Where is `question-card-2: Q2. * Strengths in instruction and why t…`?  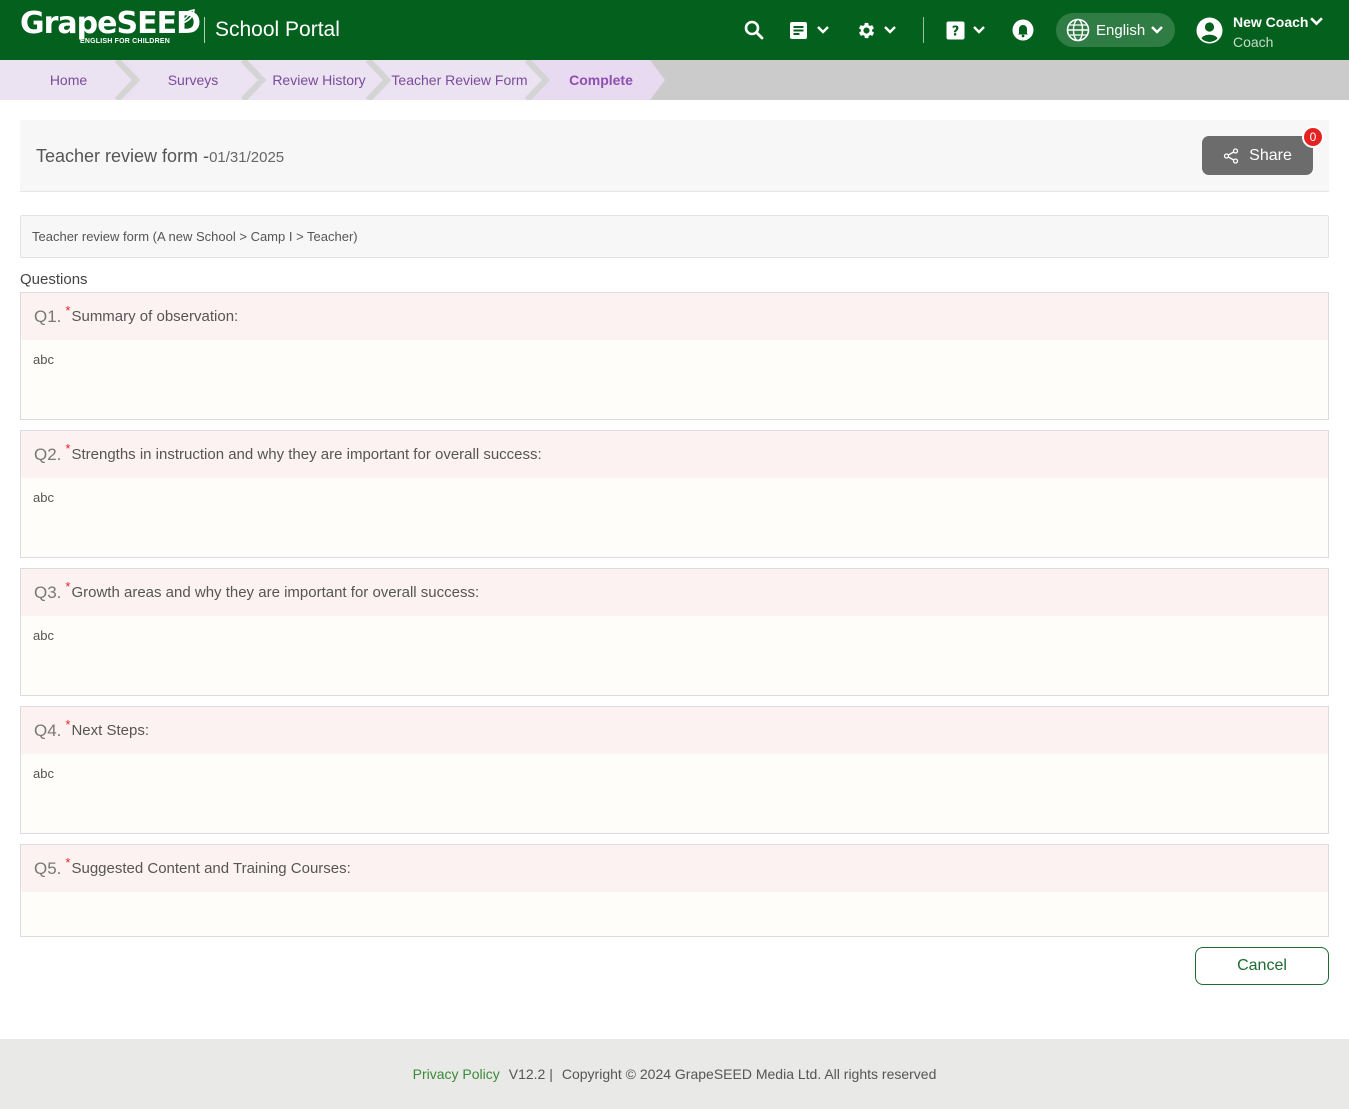
question-card-2: Q2. * Strengths in instruction and why t… is located at coordinates (674, 494).